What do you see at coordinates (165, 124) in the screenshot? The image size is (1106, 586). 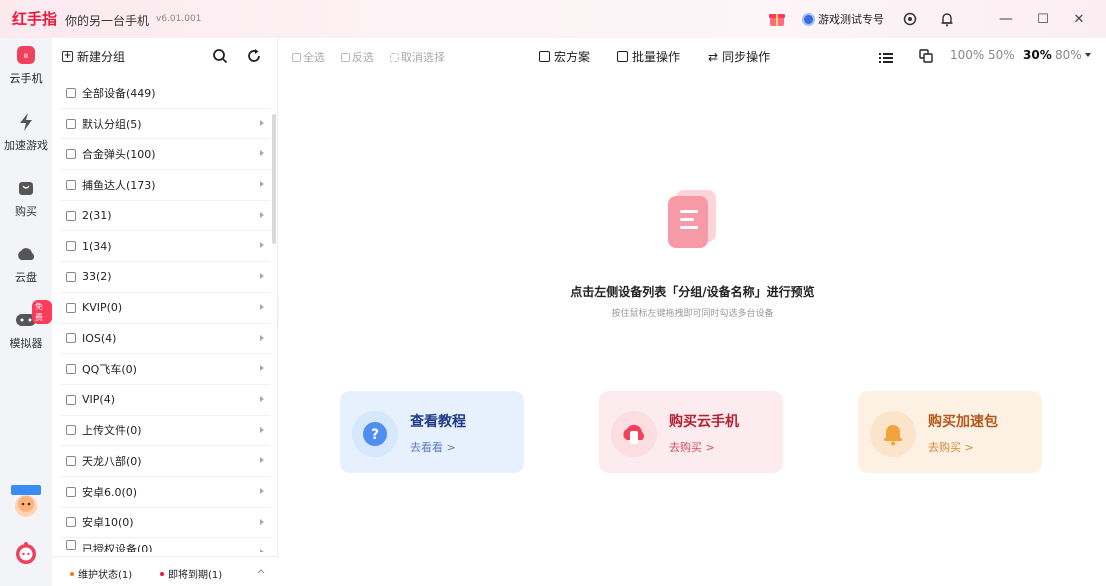 I see `group-row: 默认分组(5)` at bounding box center [165, 124].